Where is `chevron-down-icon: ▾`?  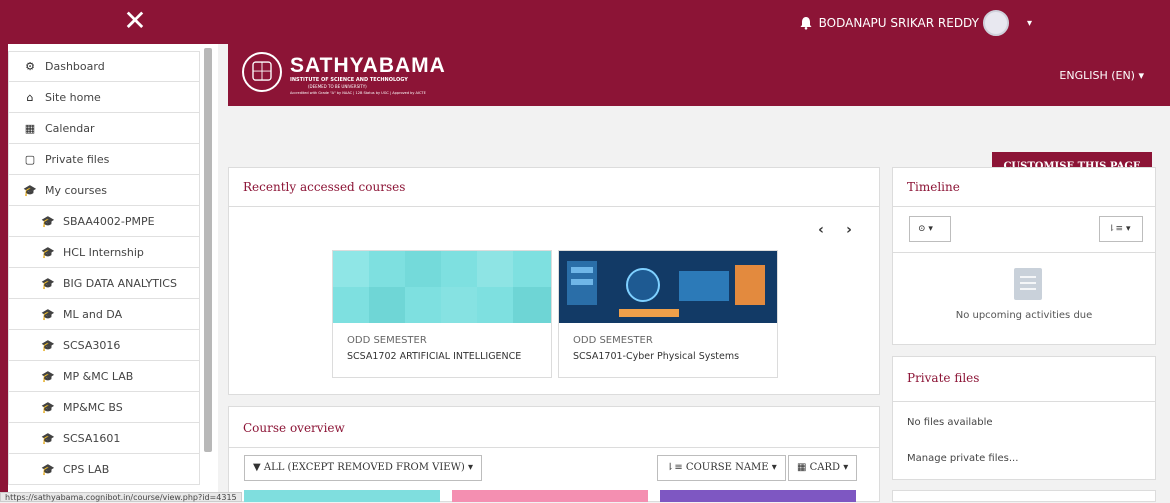 chevron-down-icon: ▾ is located at coordinates (1029, 23).